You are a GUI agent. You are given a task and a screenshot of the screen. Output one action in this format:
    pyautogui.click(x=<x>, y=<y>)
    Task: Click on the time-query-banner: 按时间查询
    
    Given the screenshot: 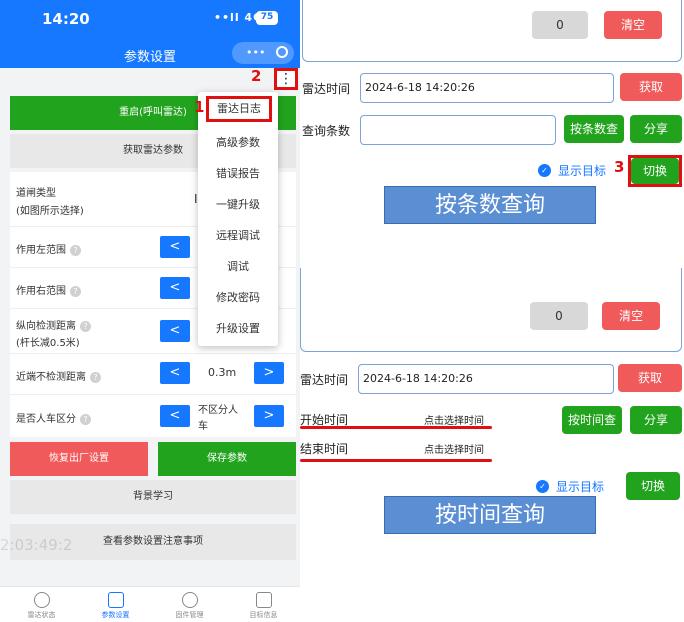 What is the action you would take?
    pyautogui.click(x=490, y=515)
    